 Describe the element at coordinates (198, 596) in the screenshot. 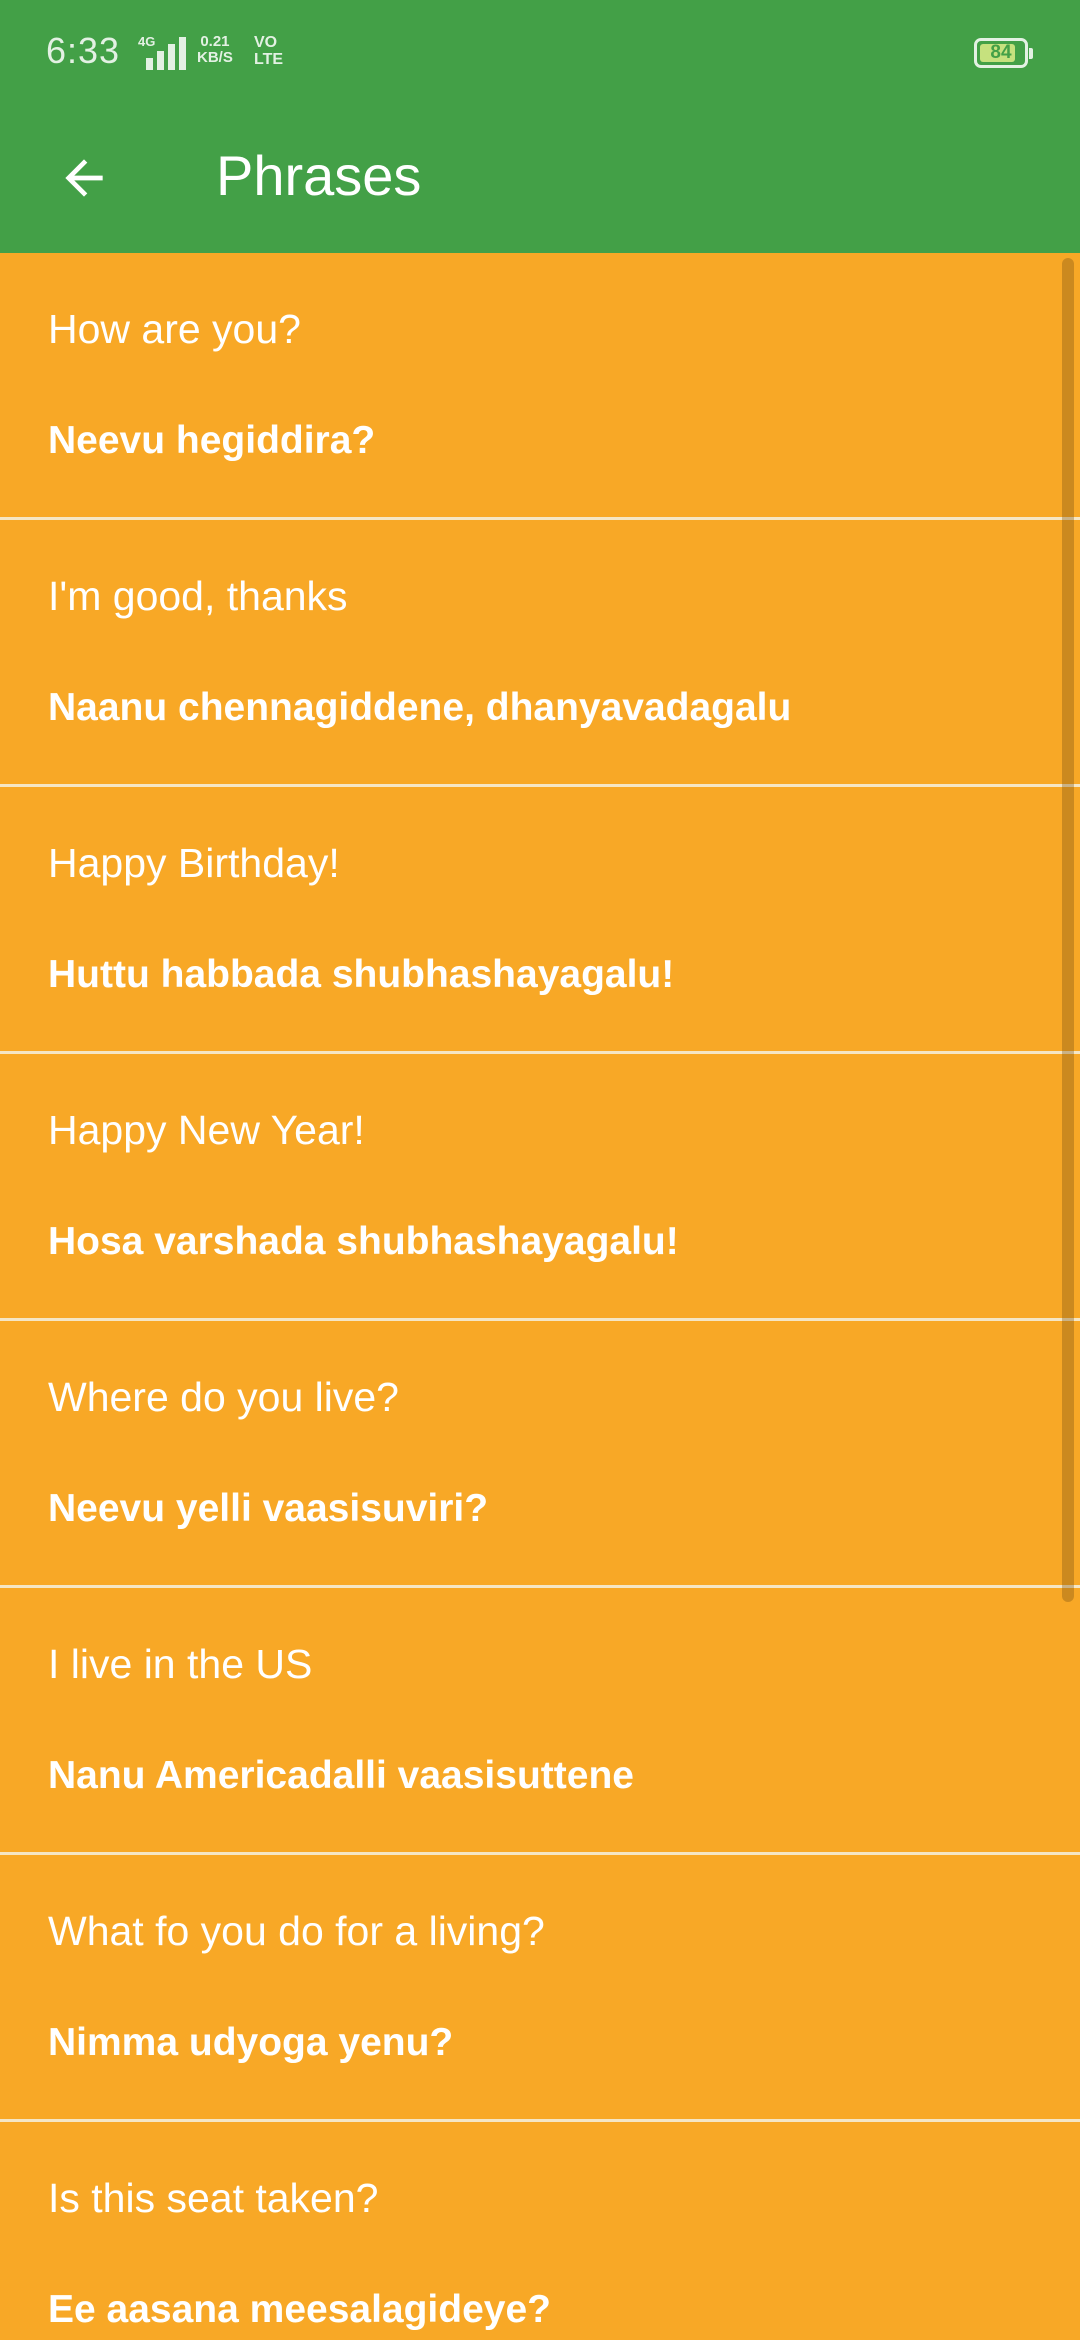

I see `phrase-english: I'm good, thanks` at that location.